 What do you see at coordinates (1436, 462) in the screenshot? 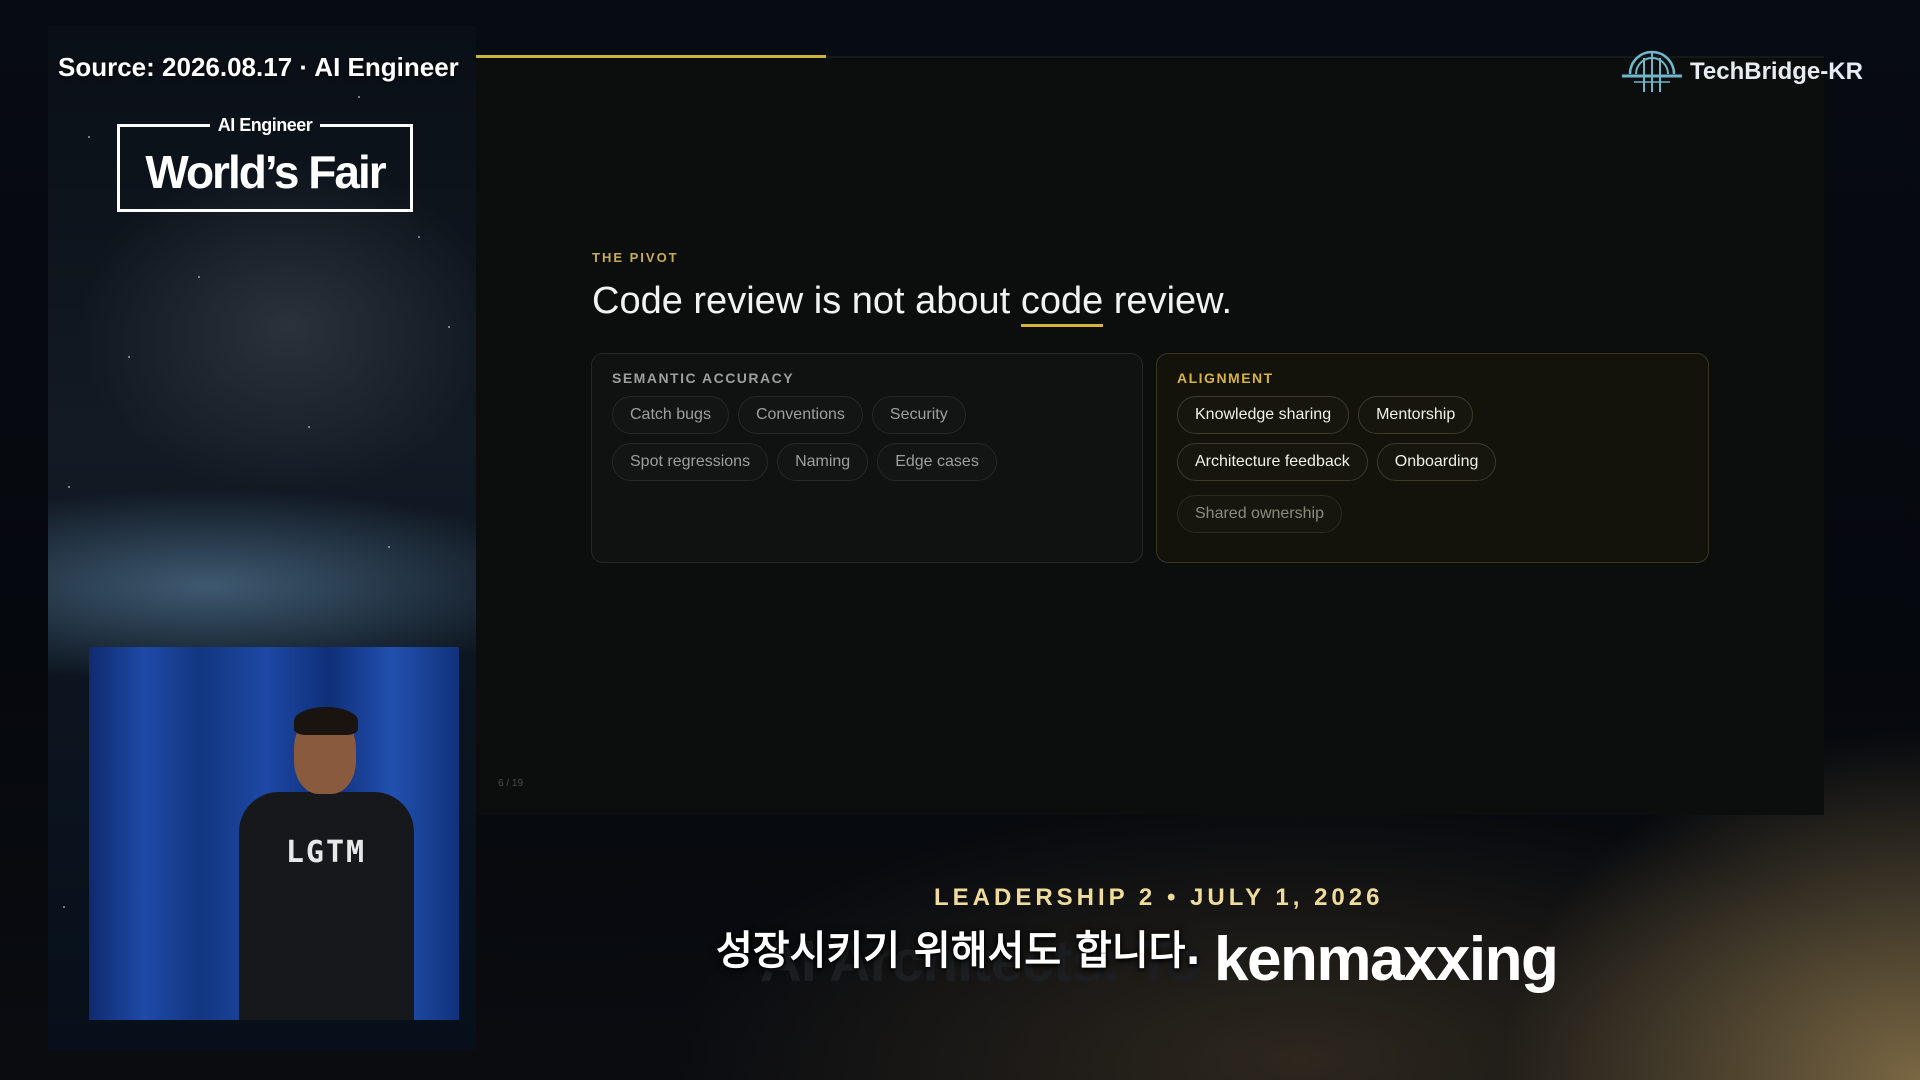
I see `chip: Onboarding` at bounding box center [1436, 462].